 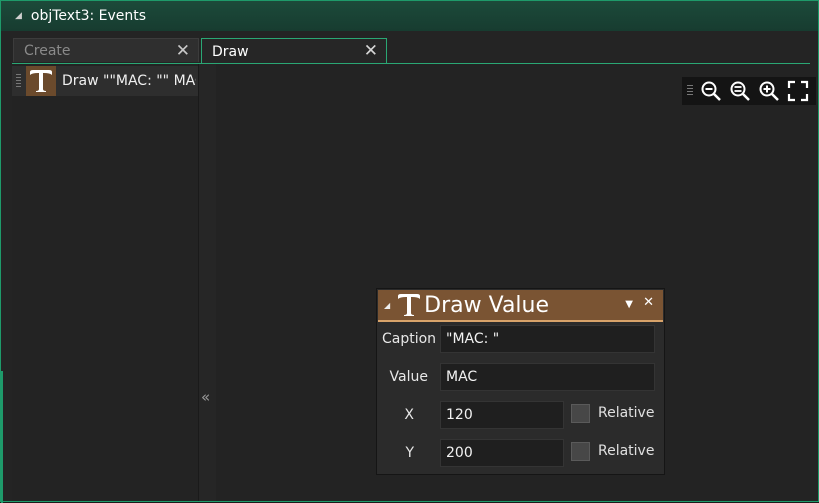 I want to click on x-field: 120, so click(x=502, y=415).